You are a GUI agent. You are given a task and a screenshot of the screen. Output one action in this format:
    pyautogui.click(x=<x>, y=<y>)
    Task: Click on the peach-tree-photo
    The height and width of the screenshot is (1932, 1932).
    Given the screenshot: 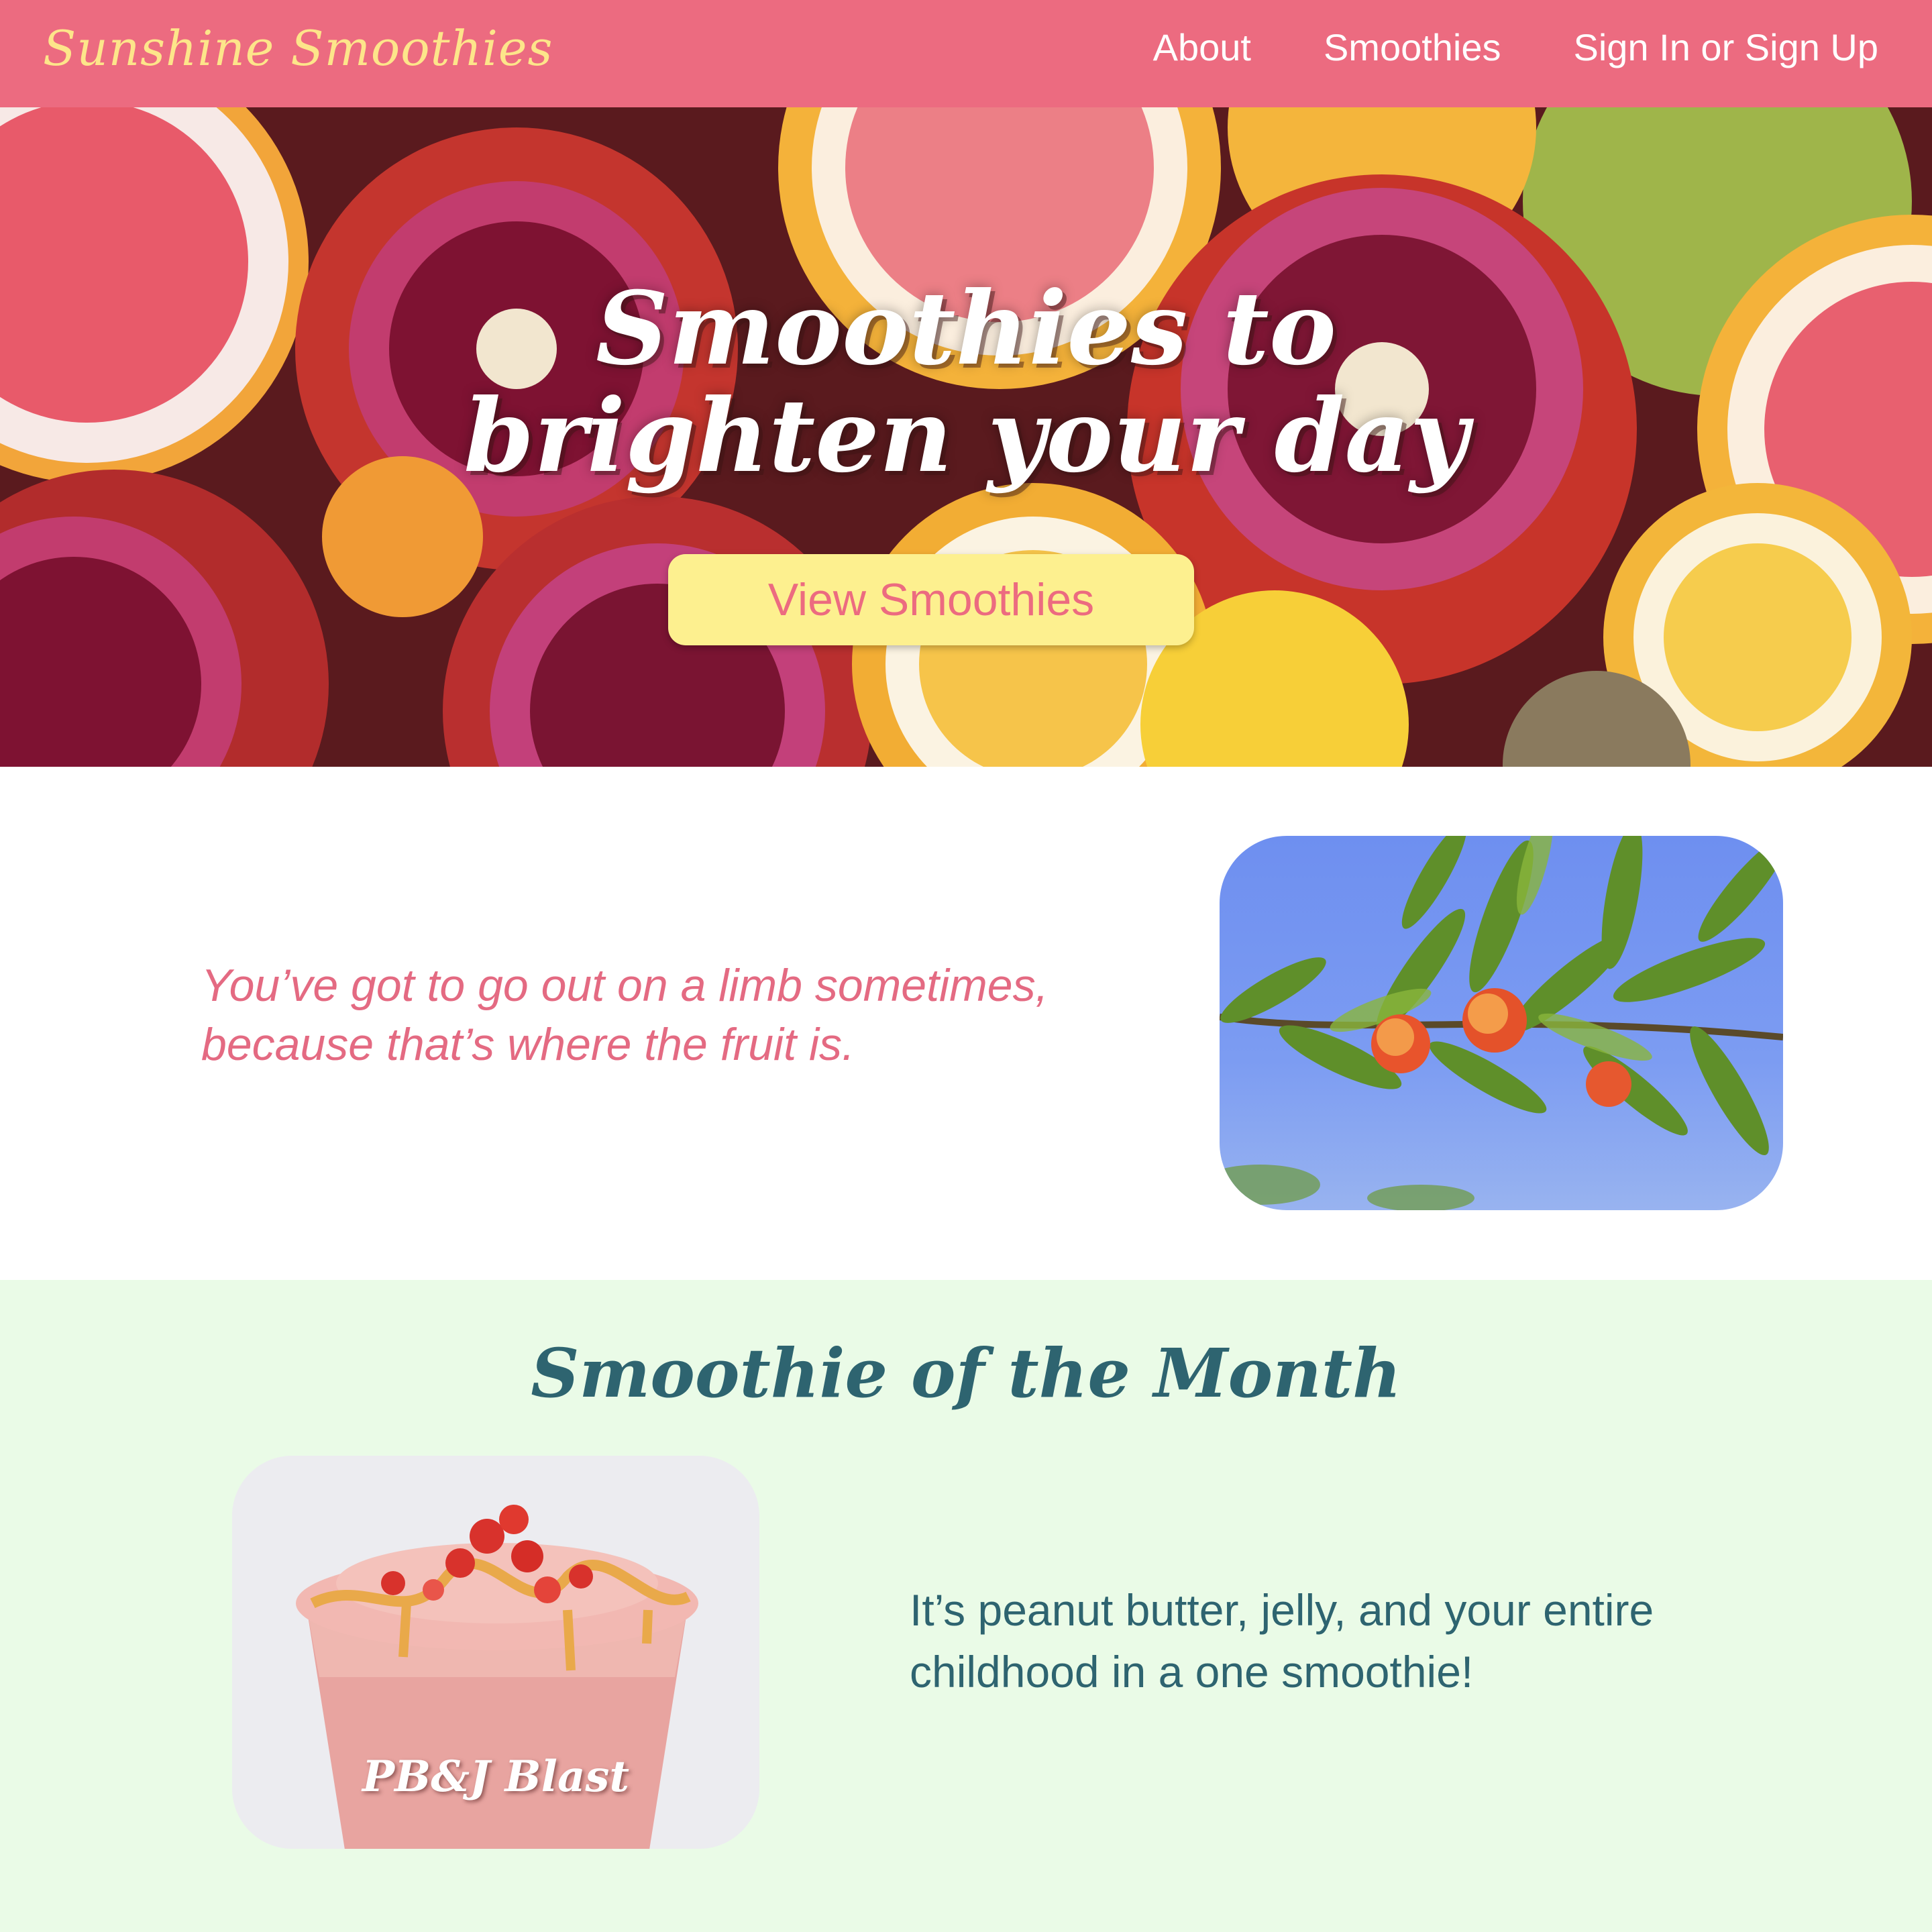 What is the action you would take?
    pyautogui.click(x=1501, y=1023)
    